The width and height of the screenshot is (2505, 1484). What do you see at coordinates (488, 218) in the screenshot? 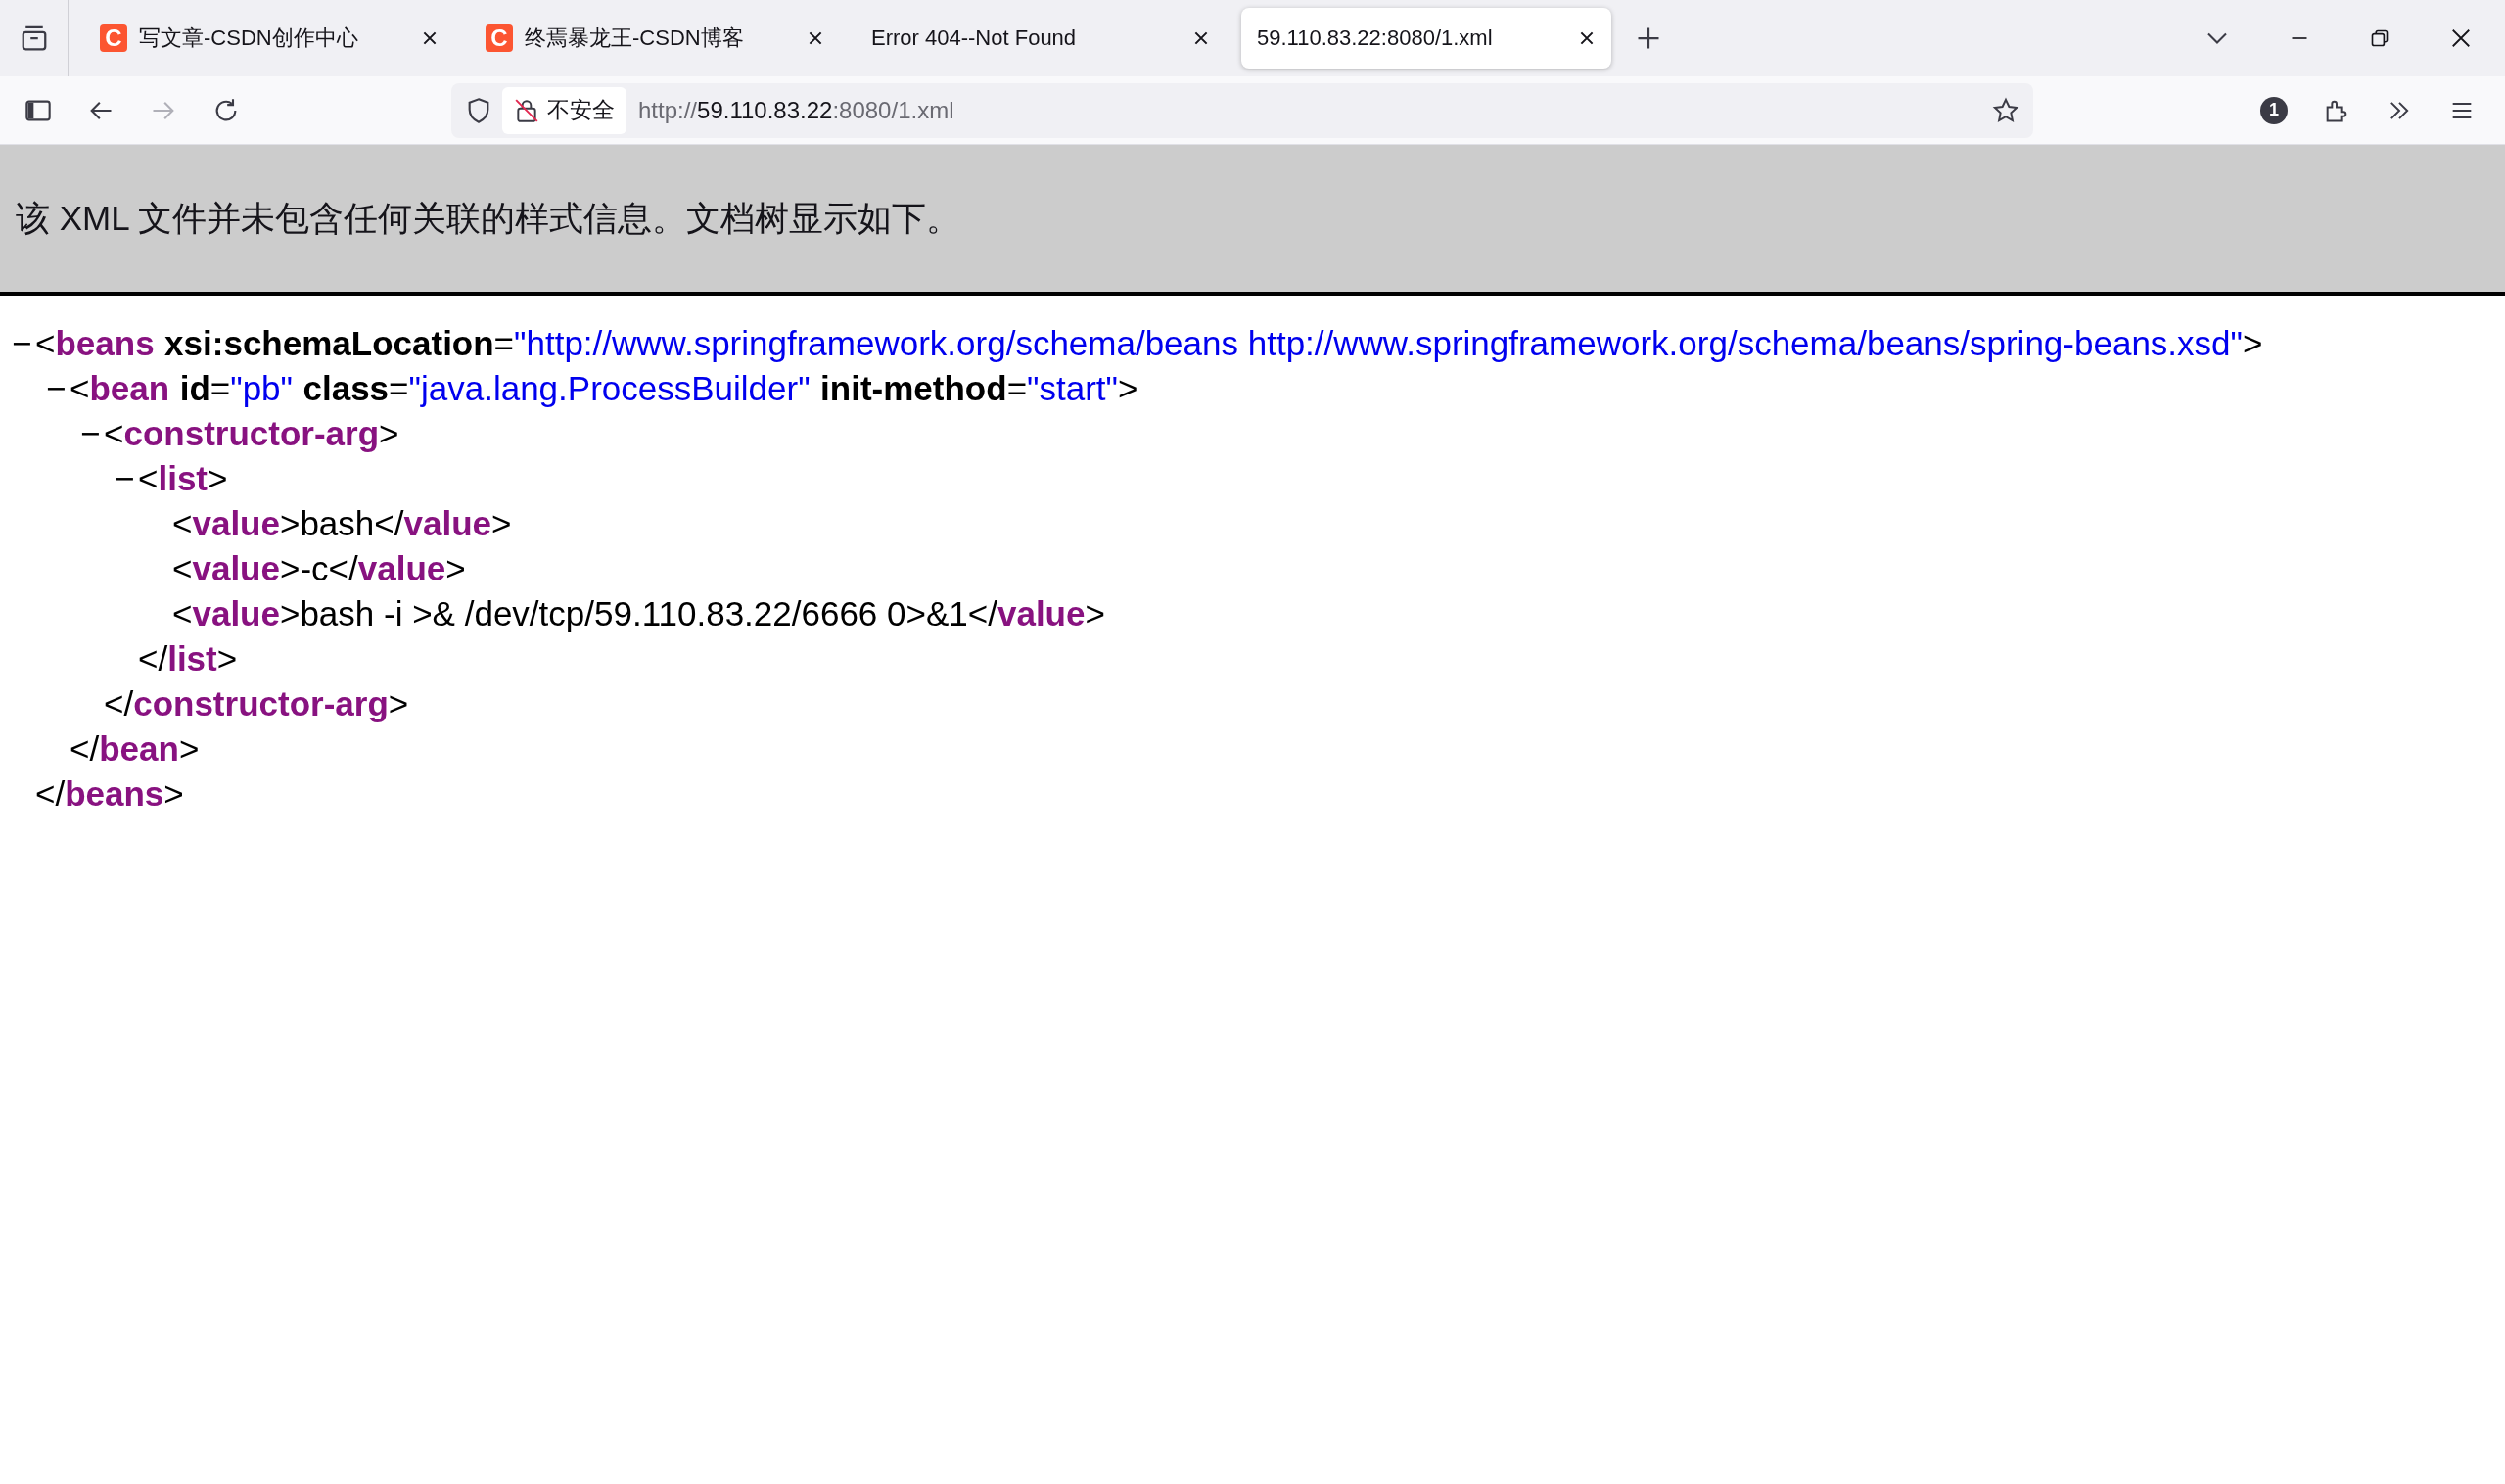
I see `info-message: 该 XML 文件并未包含任何关联的样式信息。文档树显示如下。` at bounding box center [488, 218].